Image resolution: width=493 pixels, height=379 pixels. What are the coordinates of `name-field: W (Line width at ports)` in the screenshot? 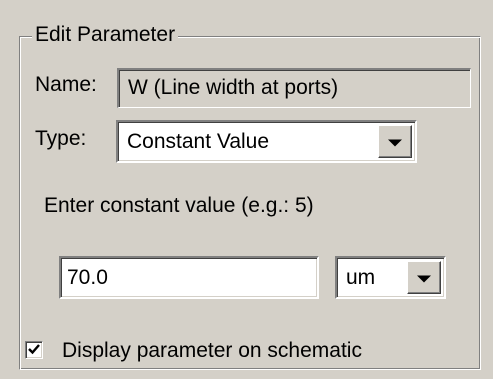 It's located at (294, 88).